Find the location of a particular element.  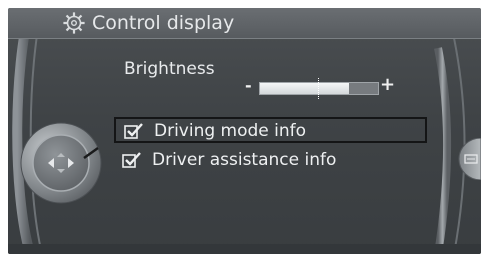

option-label: Driver assistance info is located at coordinates (244, 160).